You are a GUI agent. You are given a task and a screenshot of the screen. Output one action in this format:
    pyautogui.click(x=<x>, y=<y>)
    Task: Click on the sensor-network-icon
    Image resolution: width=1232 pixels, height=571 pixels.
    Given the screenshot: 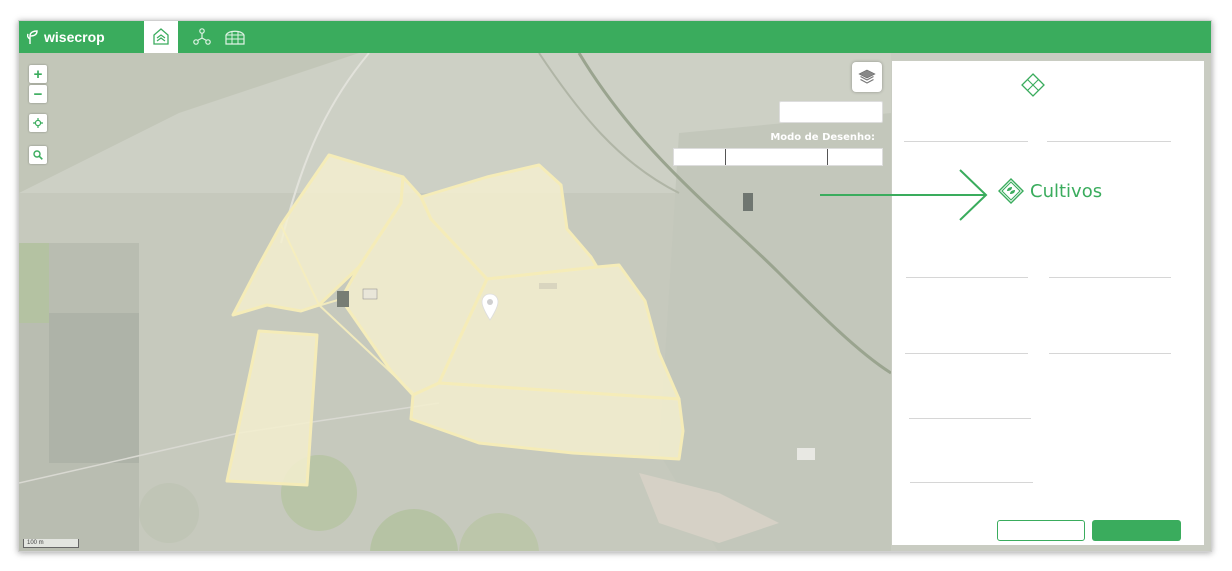 What is the action you would take?
    pyautogui.click(x=202, y=36)
    